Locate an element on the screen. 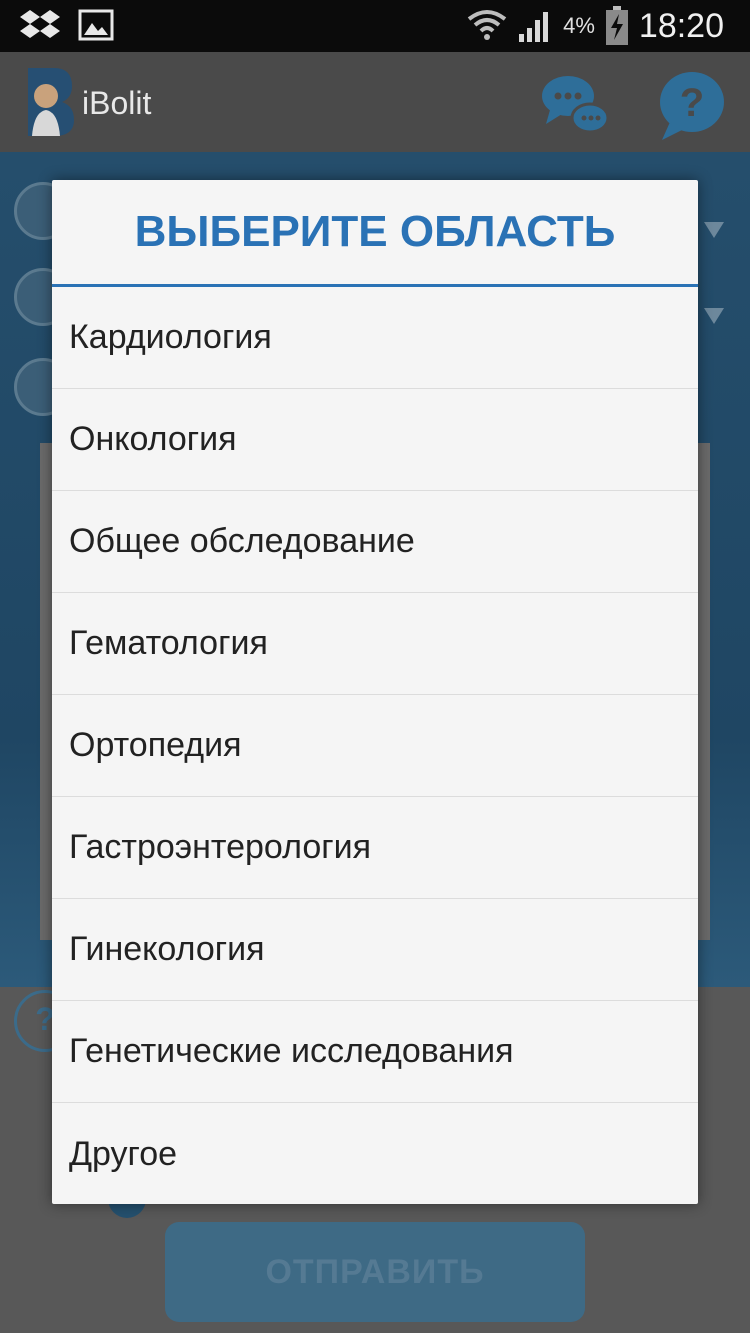 The image size is (750, 1333). option-item: Другое is located at coordinates (375, 1154).